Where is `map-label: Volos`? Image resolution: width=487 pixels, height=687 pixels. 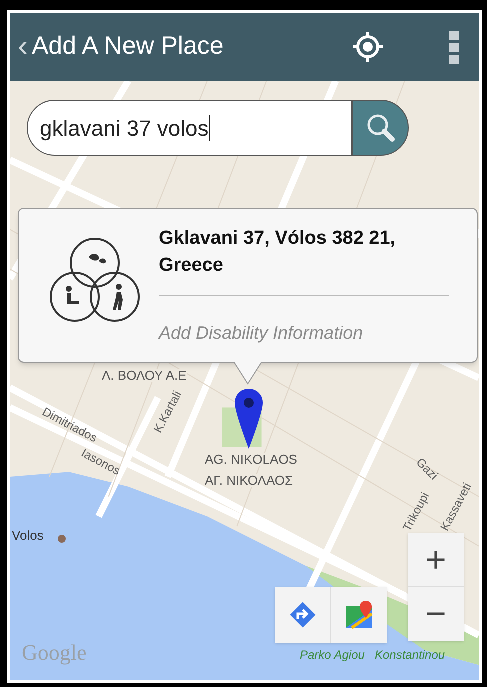 map-label: Volos is located at coordinates (28, 535).